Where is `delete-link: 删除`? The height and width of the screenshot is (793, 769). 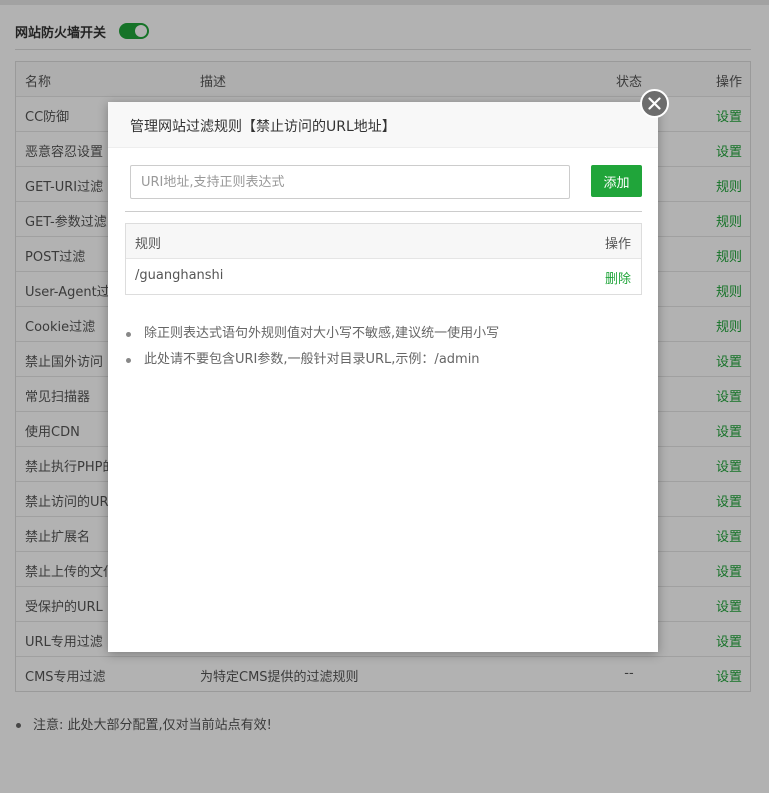
delete-link: 删除 is located at coordinates (618, 277).